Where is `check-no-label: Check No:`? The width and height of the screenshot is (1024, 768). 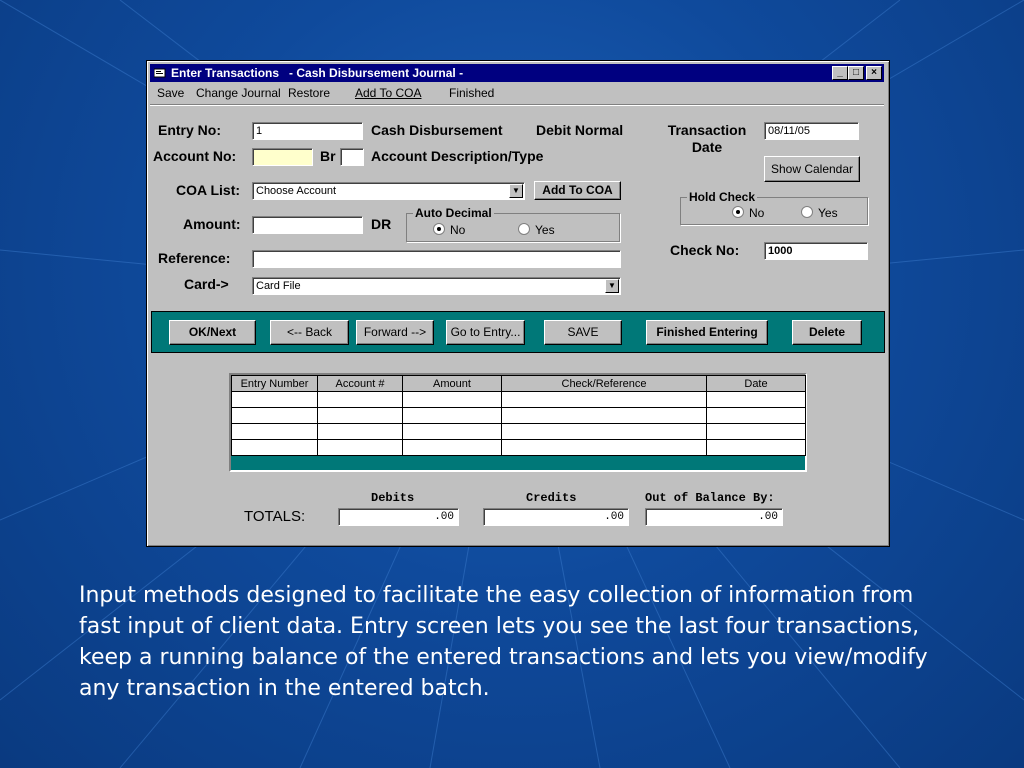
check-no-label: Check No: is located at coordinates (705, 250).